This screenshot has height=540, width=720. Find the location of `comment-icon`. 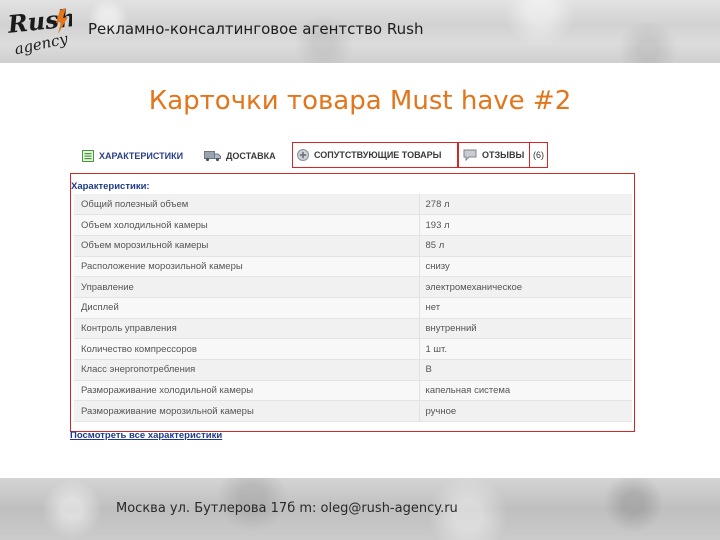

comment-icon is located at coordinates (470, 155).